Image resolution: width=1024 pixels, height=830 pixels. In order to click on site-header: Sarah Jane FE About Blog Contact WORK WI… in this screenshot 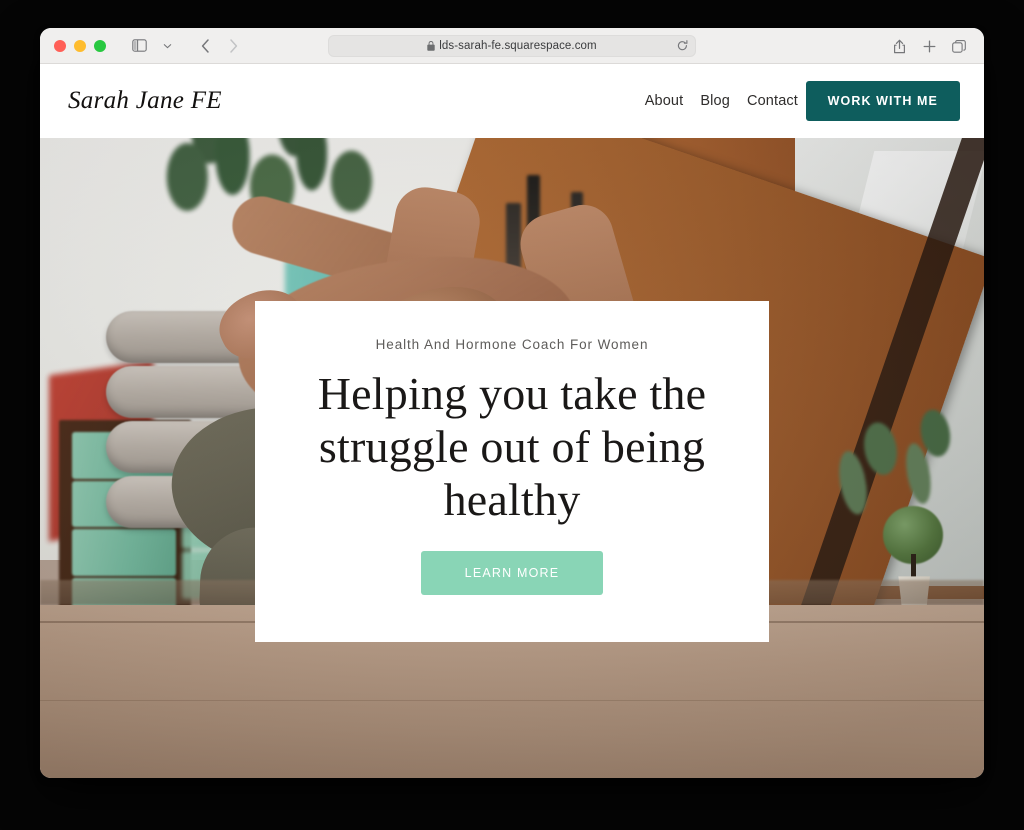, I will do `click(512, 101)`.